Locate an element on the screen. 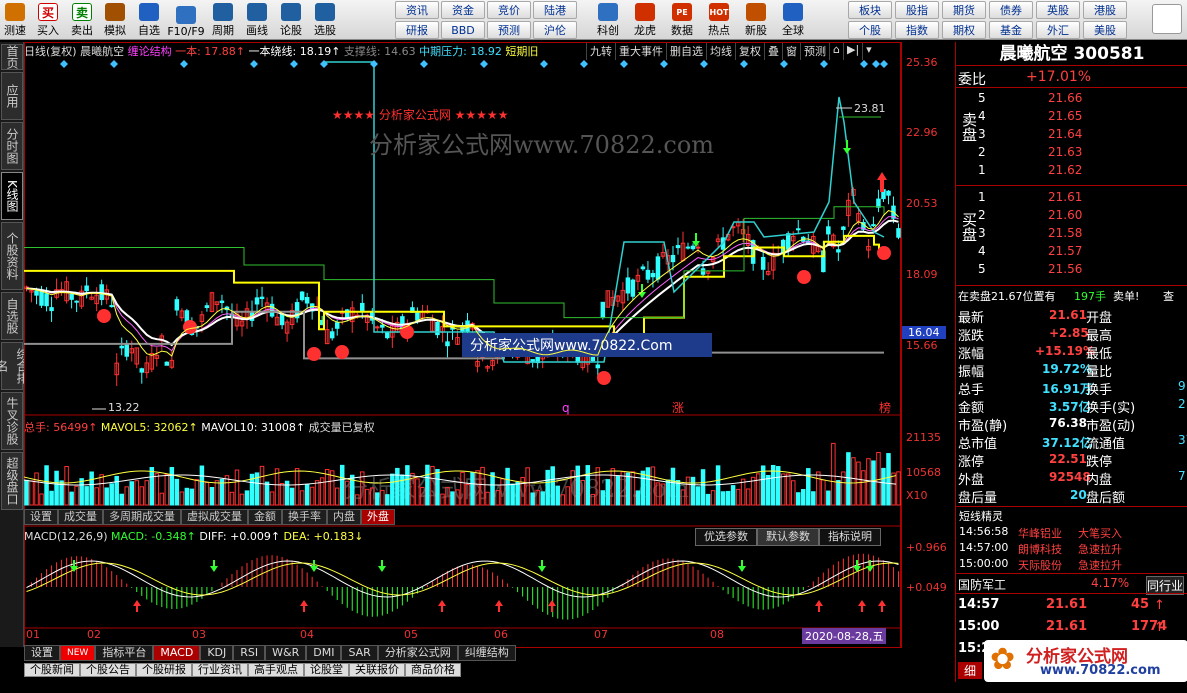 The image size is (1187, 693). toolbar-market-button: 债券 is located at coordinates (1011, 10).